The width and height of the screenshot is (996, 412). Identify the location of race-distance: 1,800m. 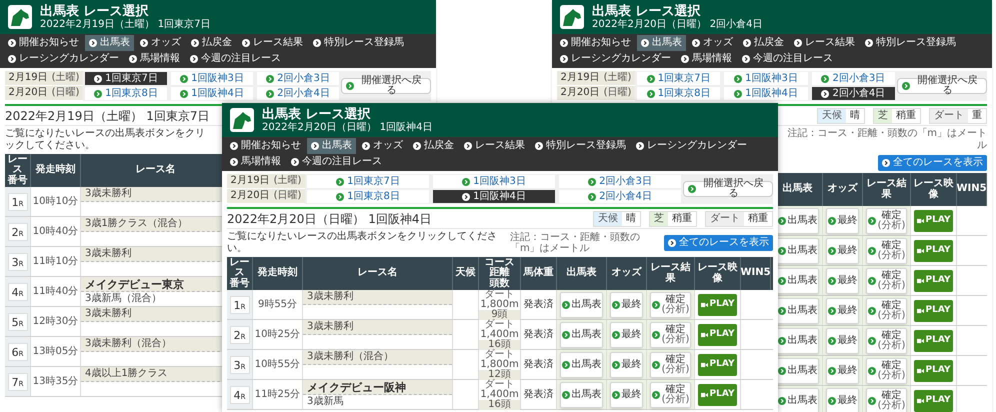
(499, 305).